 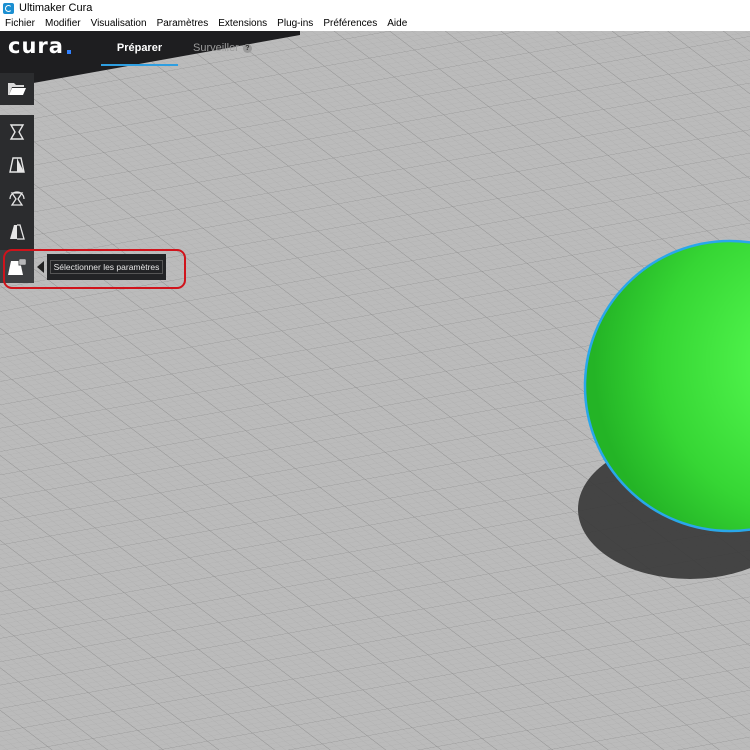 I want to click on mirror-tool-button, so click(x=17, y=231).